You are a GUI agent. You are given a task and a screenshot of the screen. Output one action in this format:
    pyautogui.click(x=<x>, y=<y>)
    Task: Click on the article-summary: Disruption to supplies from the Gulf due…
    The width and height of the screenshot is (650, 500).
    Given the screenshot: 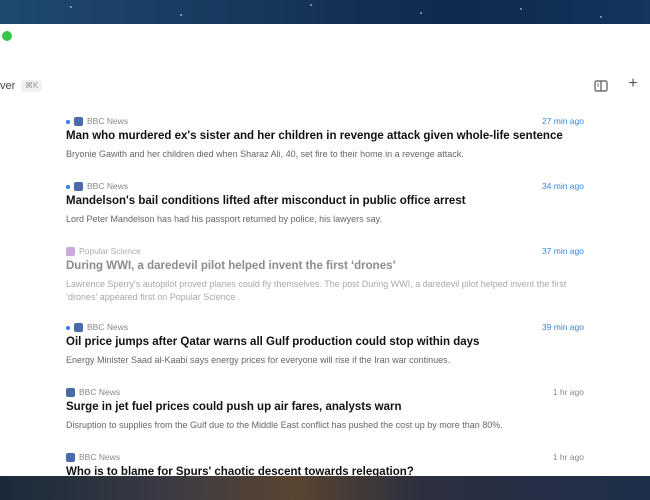 What is the action you would take?
    pyautogui.click(x=284, y=425)
    